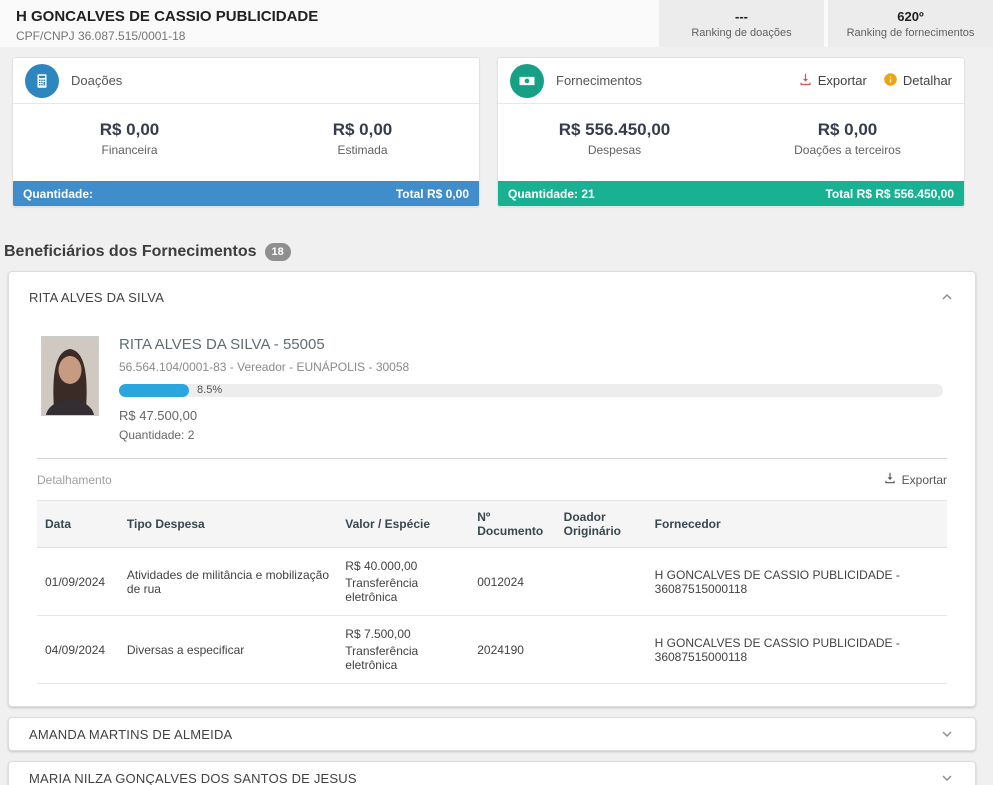 The width and height of the screenshot is (993, 785). I want to click on accordion-header-amanda: AMANDA MARTINS DE ALMEIDA, so click(492, 734).